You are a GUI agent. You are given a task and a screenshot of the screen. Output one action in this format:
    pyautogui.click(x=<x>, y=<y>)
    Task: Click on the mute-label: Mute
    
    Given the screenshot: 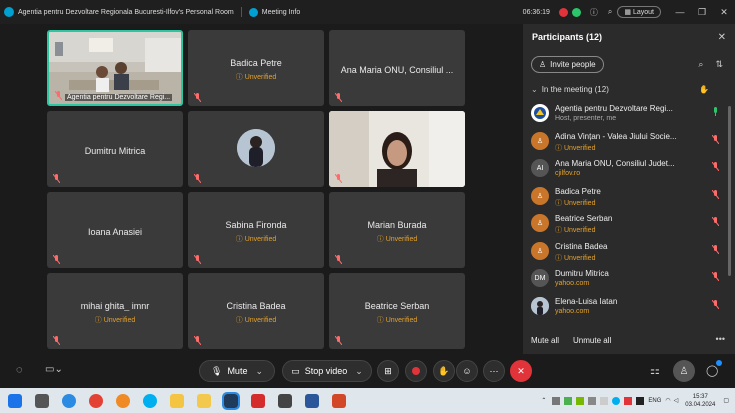 What is the action you would take?
    pyautogui.click(x=237, y=371)
    